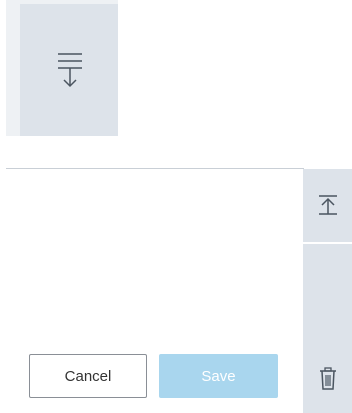 This screenshot has height=413, width=352. What do you see at coordinates (327, 291) in the screenshot?
I see `side-rail` at bounding box center [327, 291].